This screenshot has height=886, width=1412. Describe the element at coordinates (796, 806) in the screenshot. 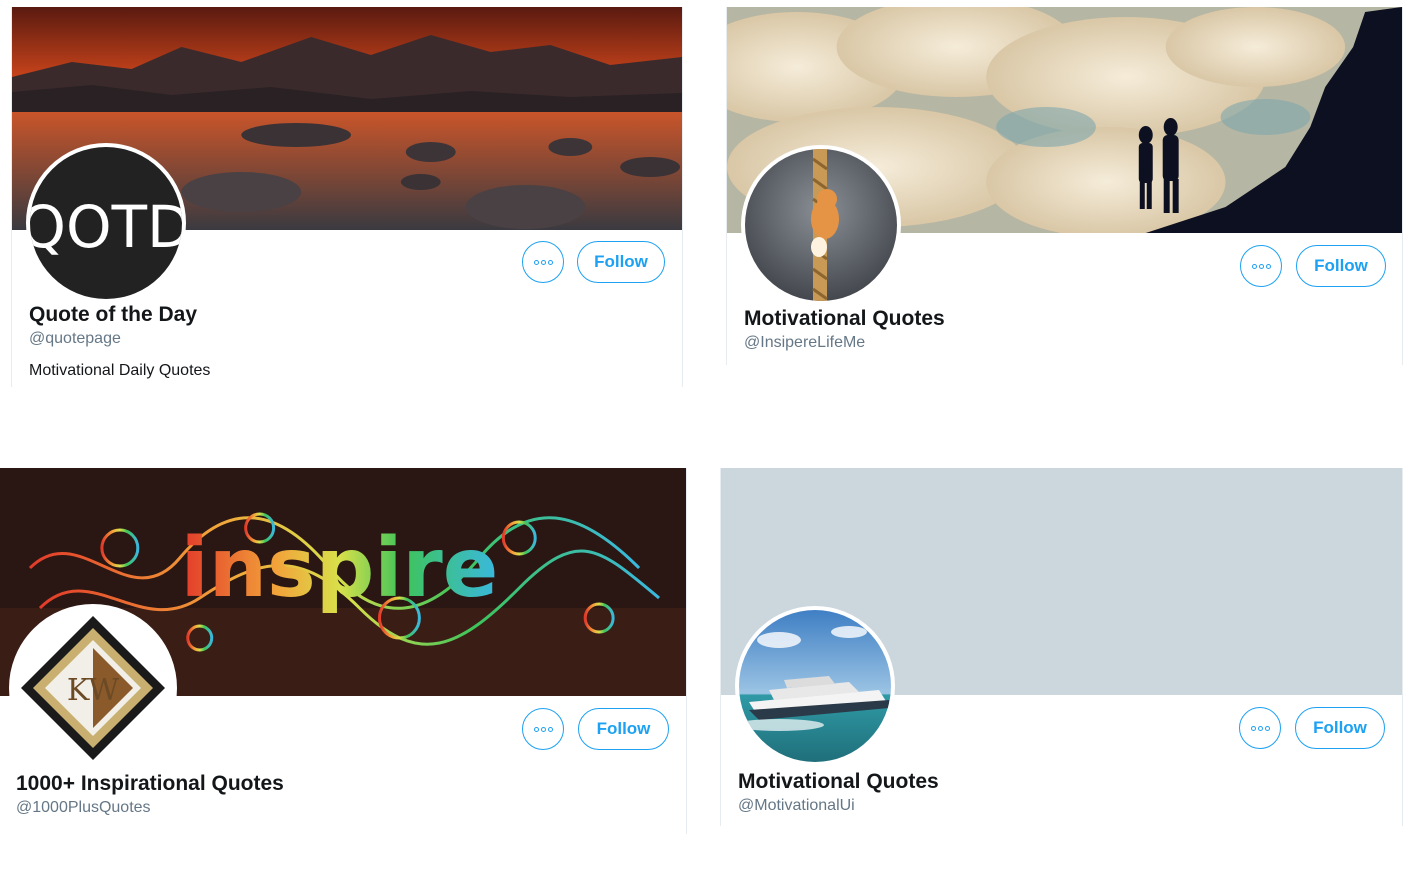

I see `profile-handle: @MotivationalUi` at that location.